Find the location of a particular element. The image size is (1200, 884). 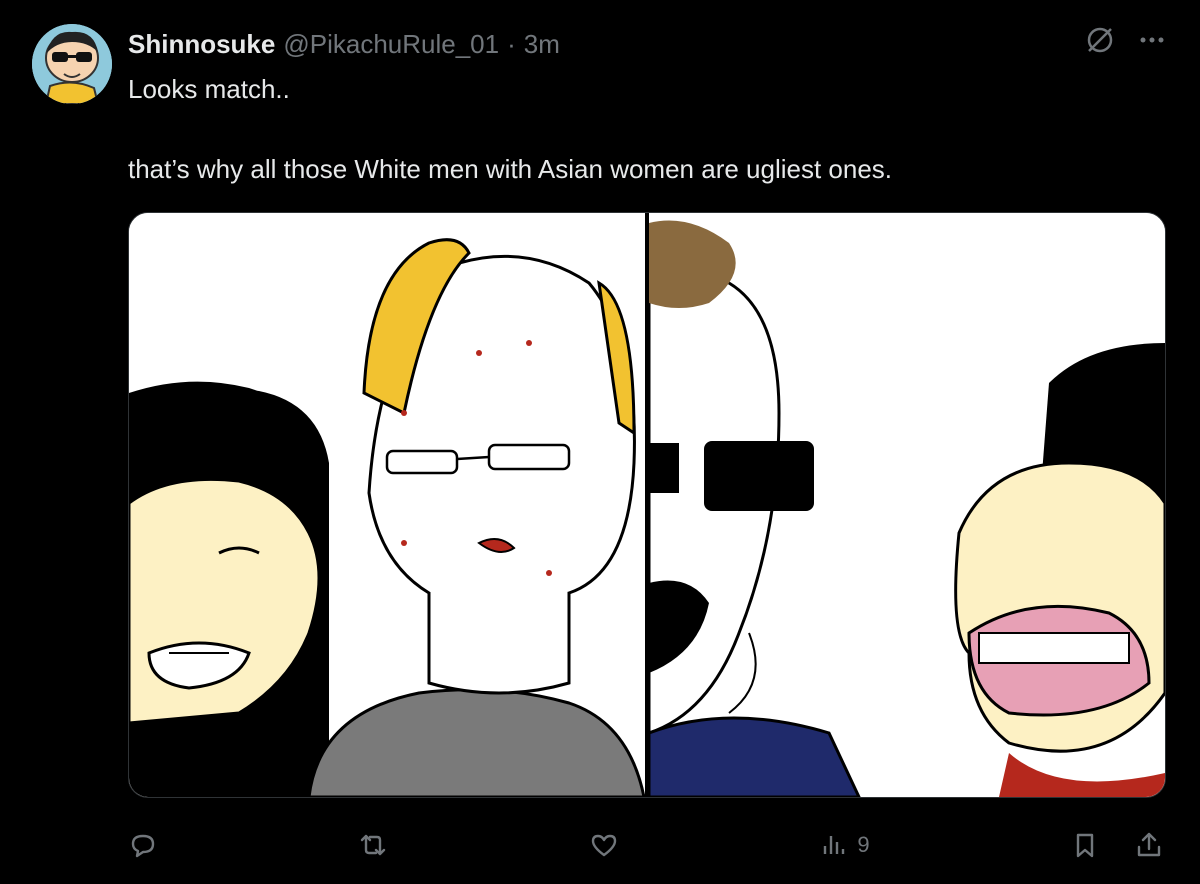

heart-icon is located at coordinates (604, 845).